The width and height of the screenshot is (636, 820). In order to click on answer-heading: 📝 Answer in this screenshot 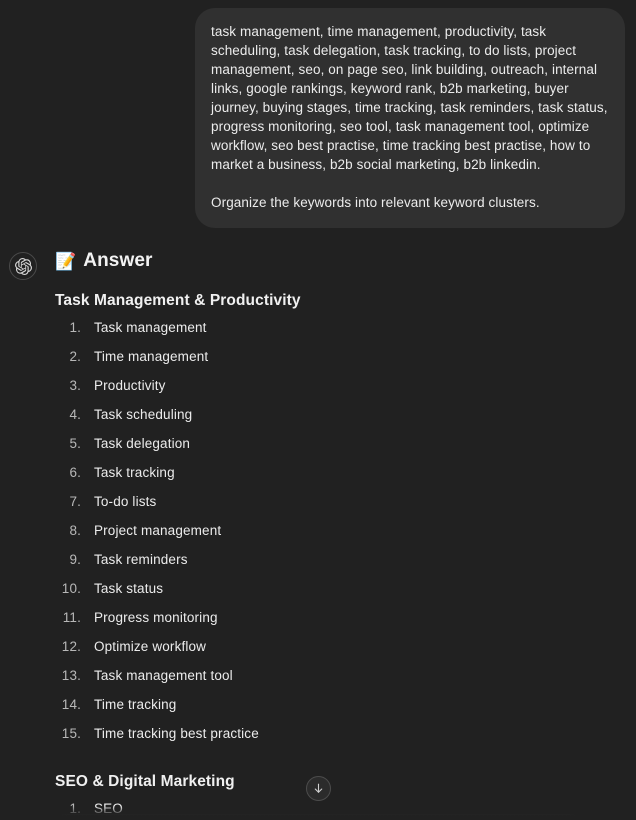, I will do `click(335, 261)`.